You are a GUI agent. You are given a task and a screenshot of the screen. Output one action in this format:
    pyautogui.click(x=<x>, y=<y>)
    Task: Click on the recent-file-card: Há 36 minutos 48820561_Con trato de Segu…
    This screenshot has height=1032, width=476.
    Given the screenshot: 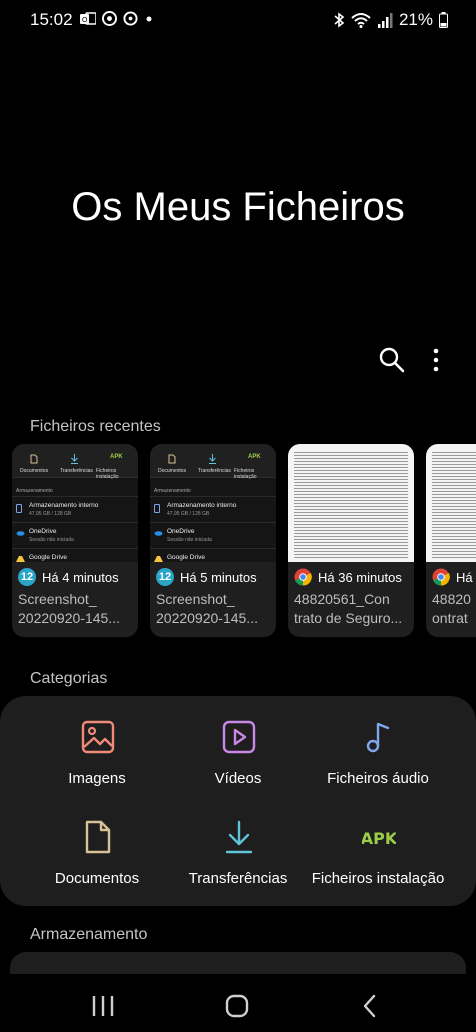 What is the action you would take?
    pyautogui.click(x=351, y=540)
    